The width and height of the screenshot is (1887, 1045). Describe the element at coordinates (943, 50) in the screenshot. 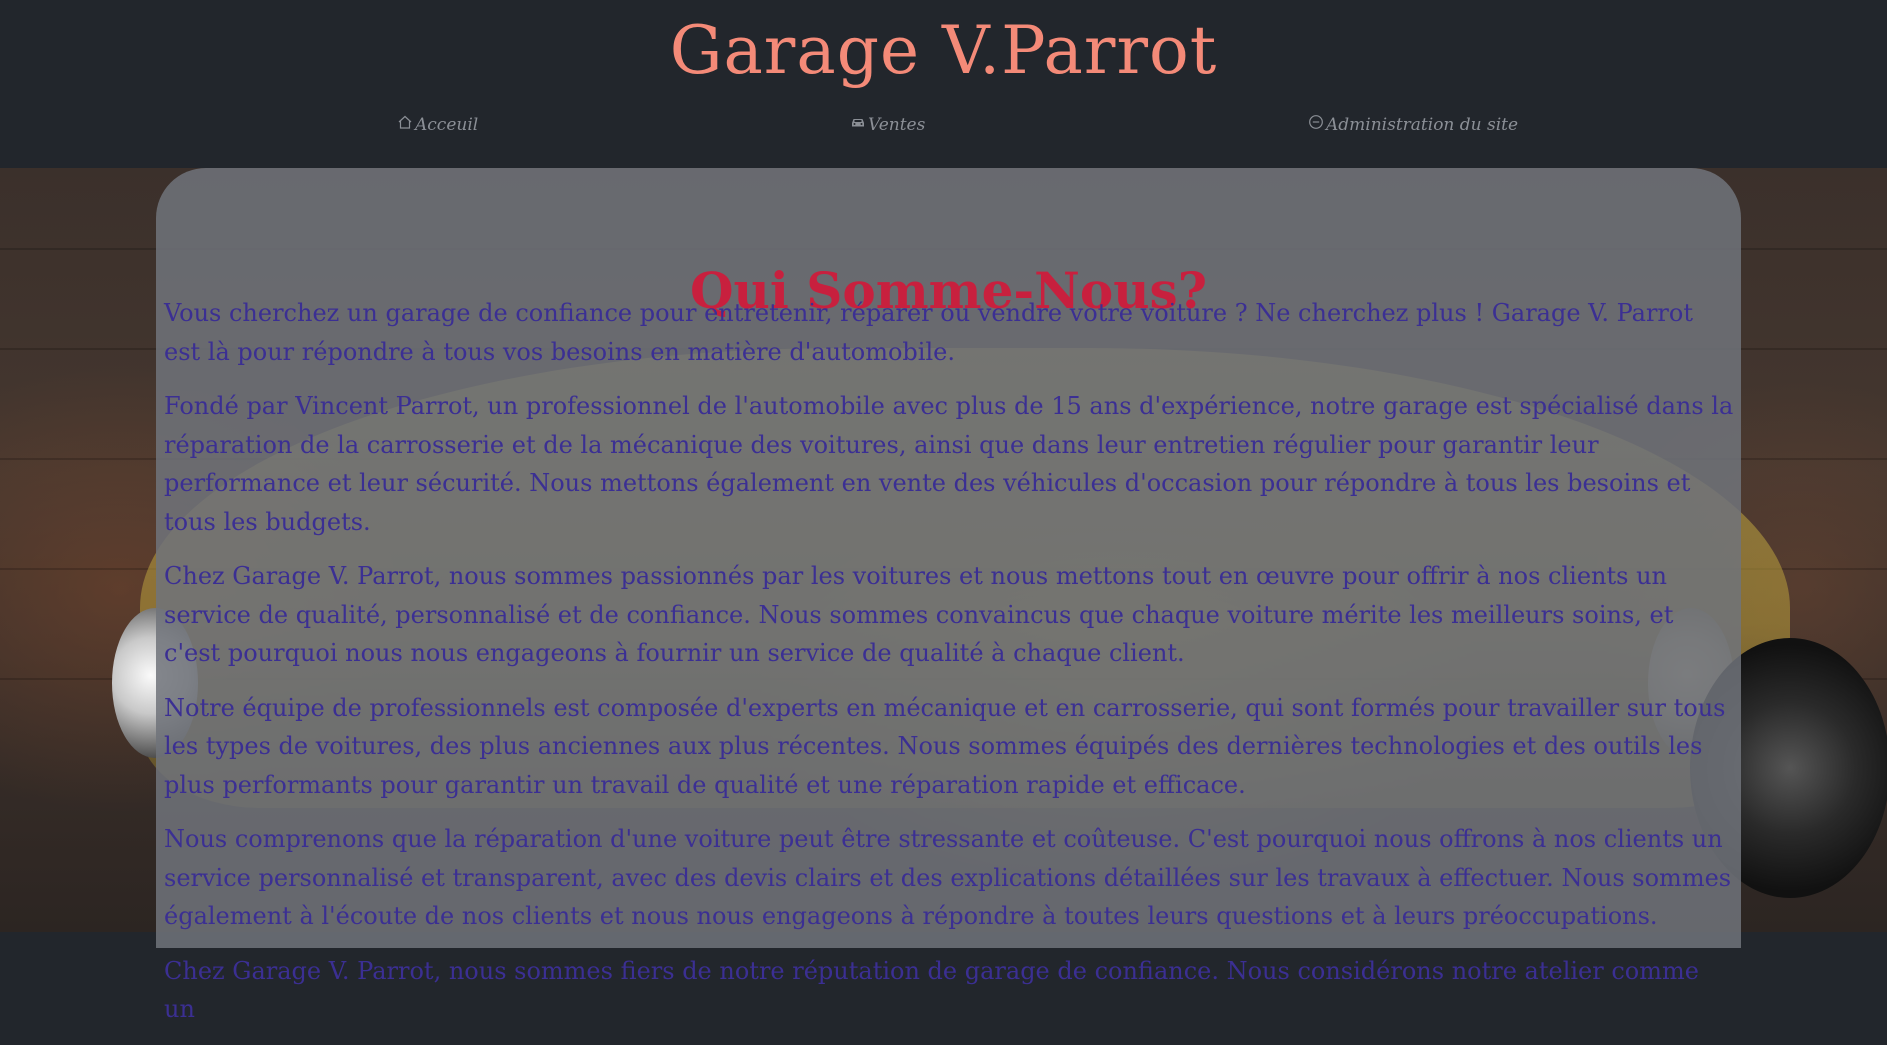

I see `site-title: Garage V.Parrot` at that location.